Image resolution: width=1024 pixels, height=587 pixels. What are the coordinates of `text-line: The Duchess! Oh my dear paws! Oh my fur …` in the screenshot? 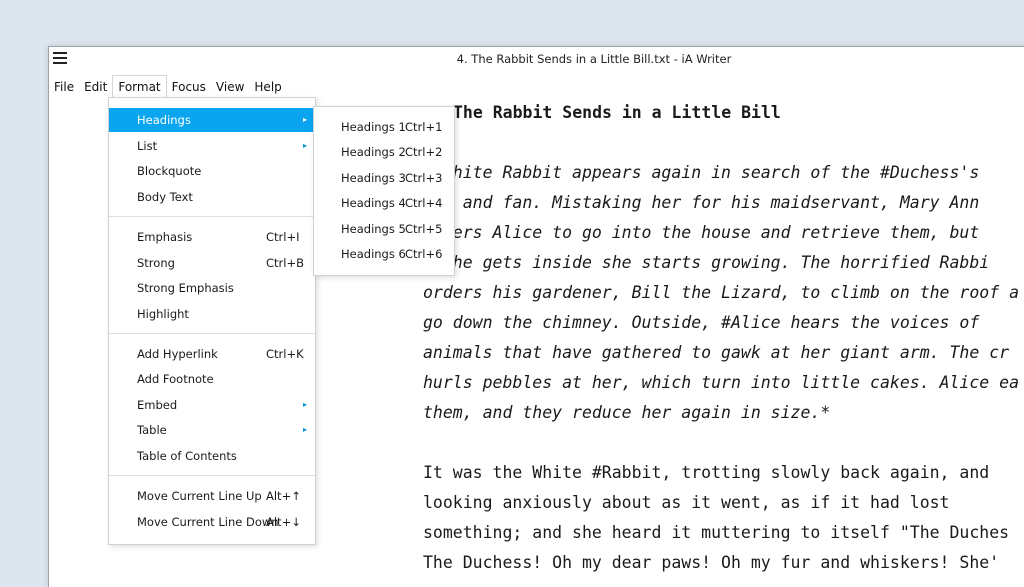 It's located at (711, 562).